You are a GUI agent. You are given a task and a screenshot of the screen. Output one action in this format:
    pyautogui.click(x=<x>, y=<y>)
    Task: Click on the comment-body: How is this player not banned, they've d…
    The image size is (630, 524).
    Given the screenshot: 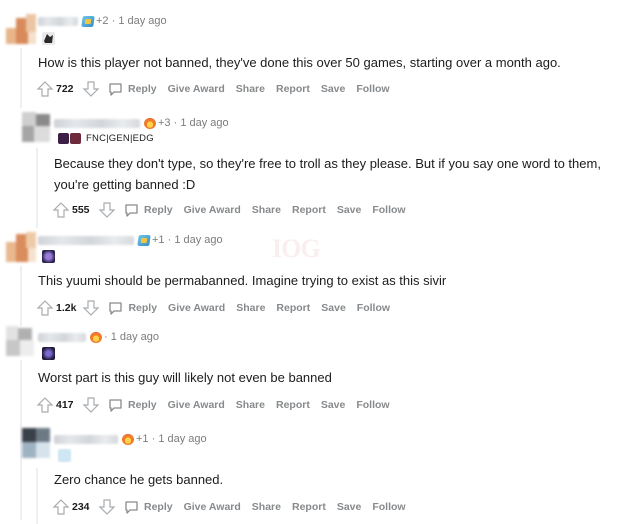 What is the action you would take?
    pyautogui.click(x=299, y=62)
    